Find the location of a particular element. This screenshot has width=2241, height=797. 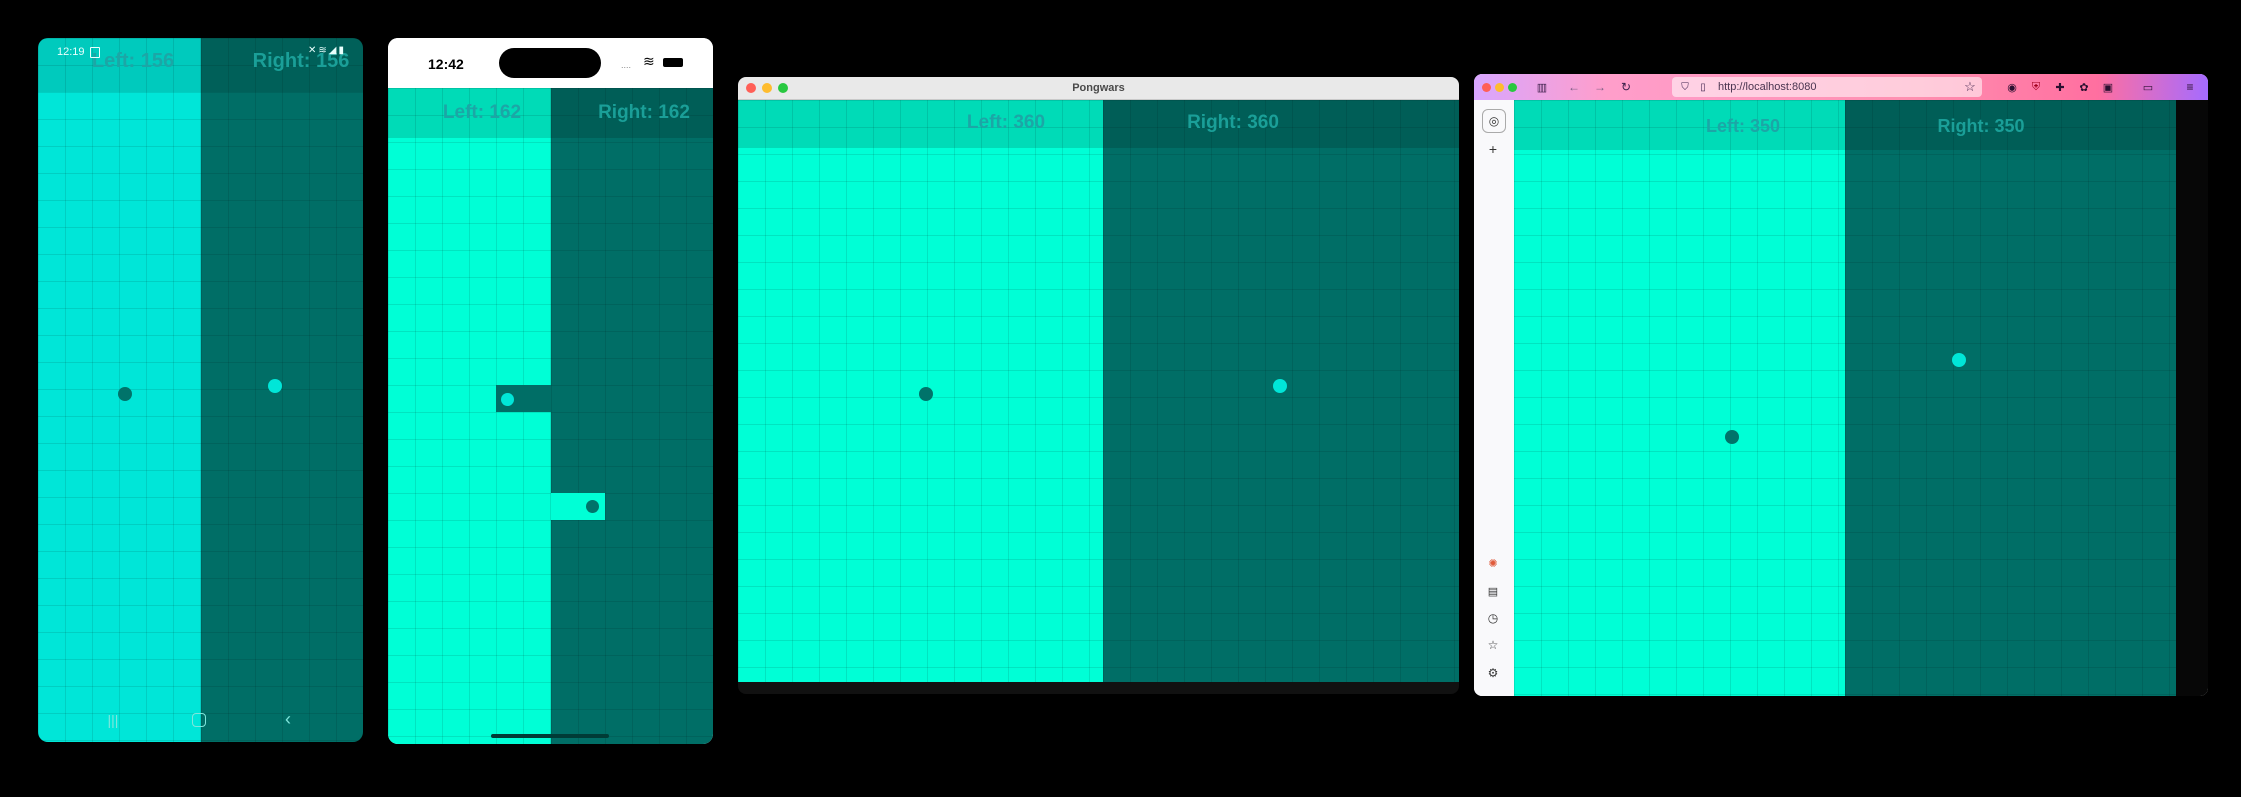

home-icon is located at coordinates (199, 720).